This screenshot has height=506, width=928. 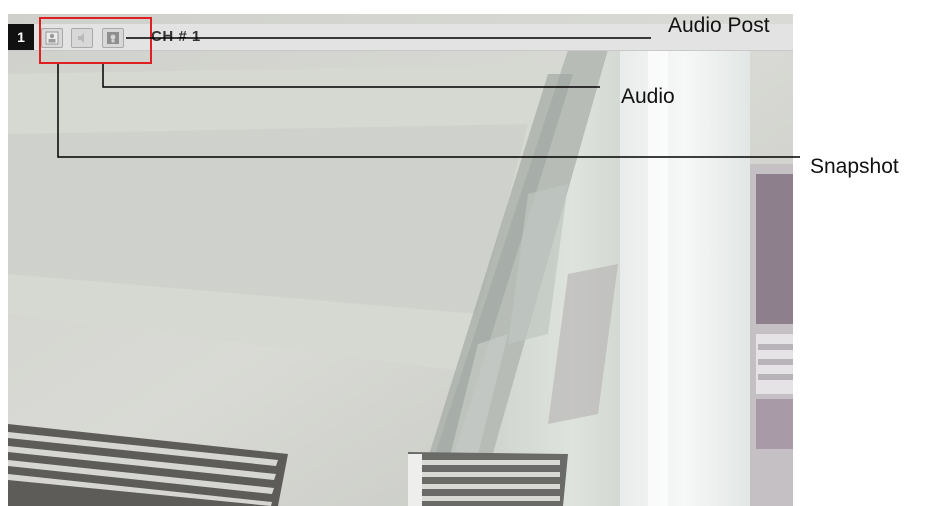 What do you see at coordinates (854, 166) in the screenshot?
I see `snapshot-callout-label: Snapshot` at bounding box center [854, 166].